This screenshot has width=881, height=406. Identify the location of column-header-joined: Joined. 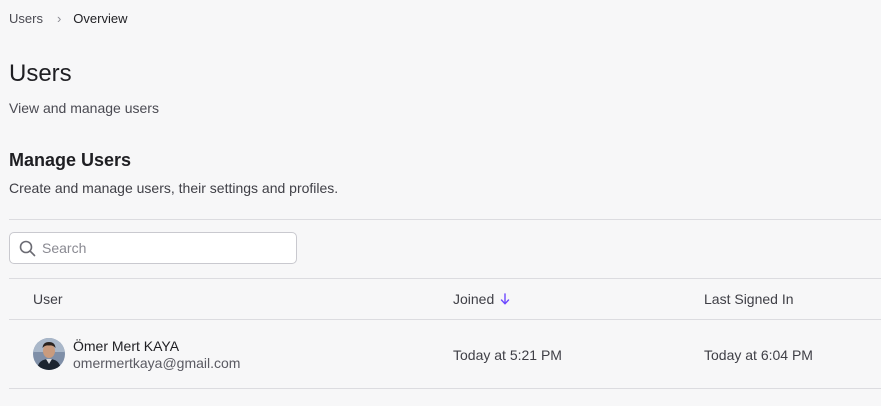
(481, 299).